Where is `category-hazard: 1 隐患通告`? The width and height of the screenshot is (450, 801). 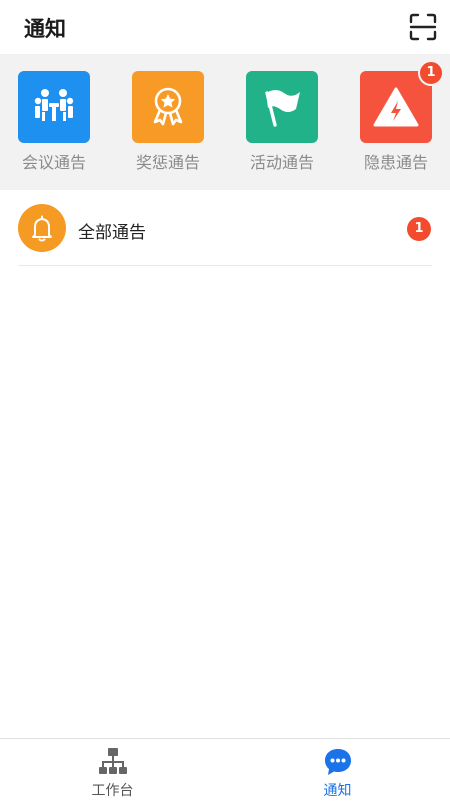
category-hazard: 1 隐患通告 is located at coordinates (398, 120).